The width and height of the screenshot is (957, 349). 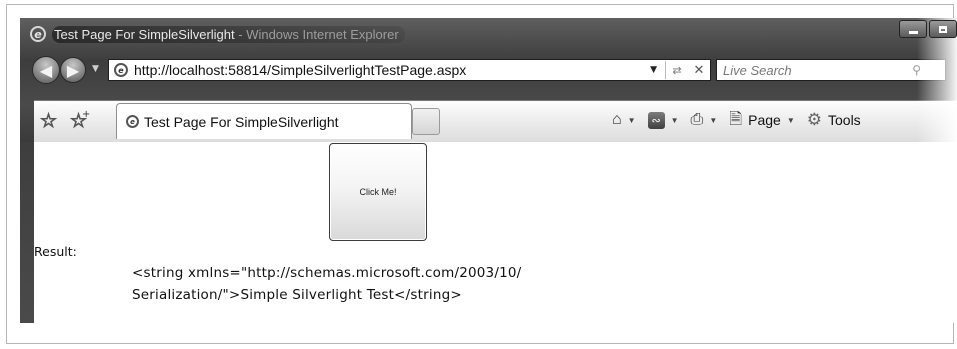 What do you see at coordinates (132, 121) in the screenshot?
I see `tab-favicon-icon: e` at bounding box center [132, 121].